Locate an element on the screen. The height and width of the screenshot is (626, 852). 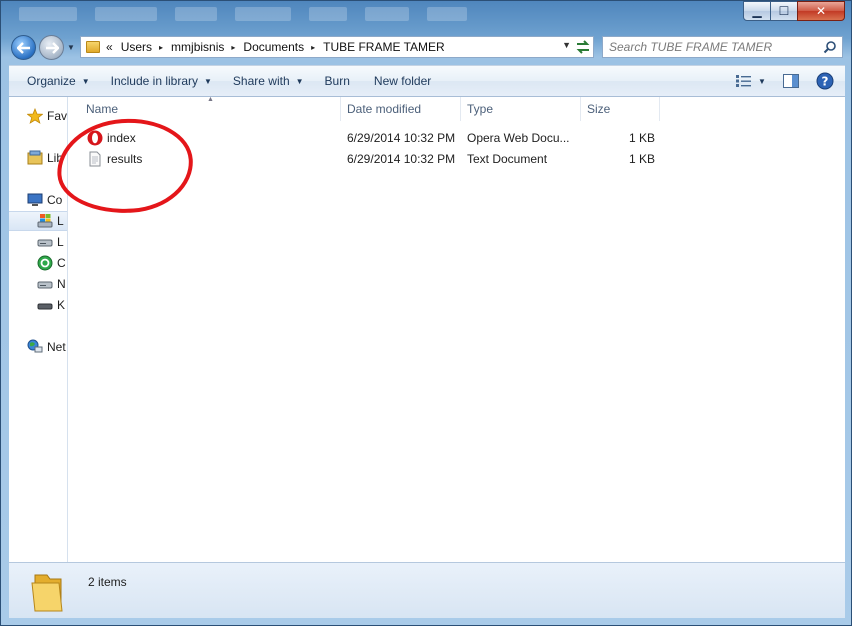
column-type-label: Type is located at coordinates (480, 109).